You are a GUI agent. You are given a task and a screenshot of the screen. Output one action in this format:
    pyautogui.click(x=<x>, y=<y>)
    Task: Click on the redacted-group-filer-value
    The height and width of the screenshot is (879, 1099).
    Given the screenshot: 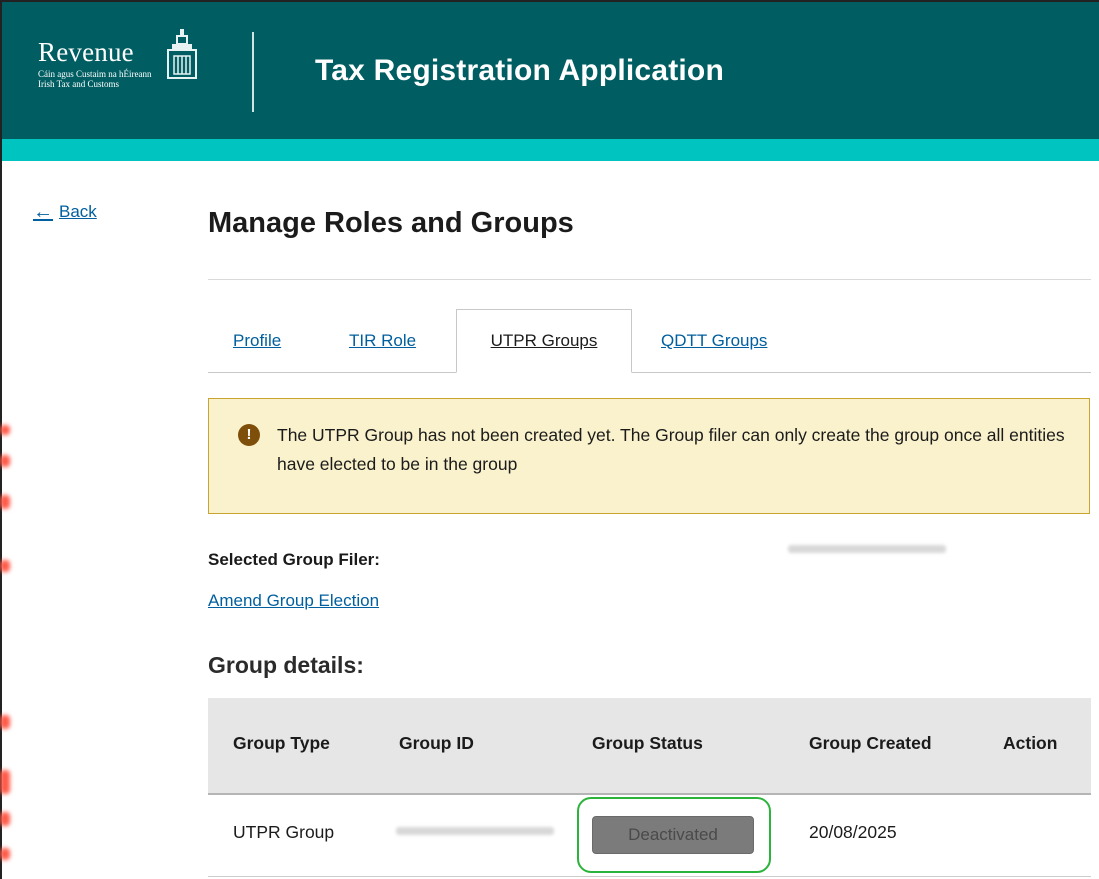 What is the action you would take?
    pyautogui.click(x=867, y=549)
    